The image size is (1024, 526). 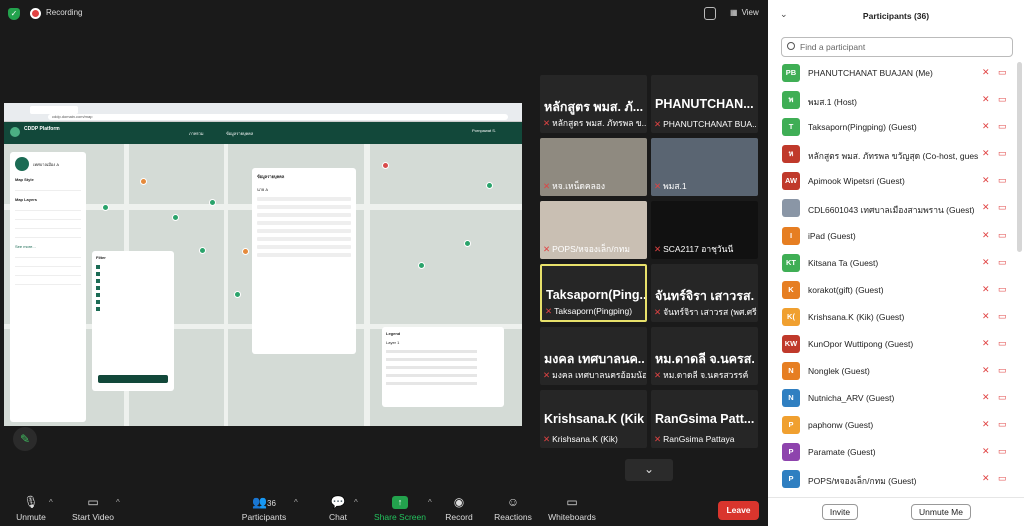 What do you see at coordinates (842, 452) in the screenshot?
I see `participant-name: Paramate (Guest)` at bounding box center [842, 452].